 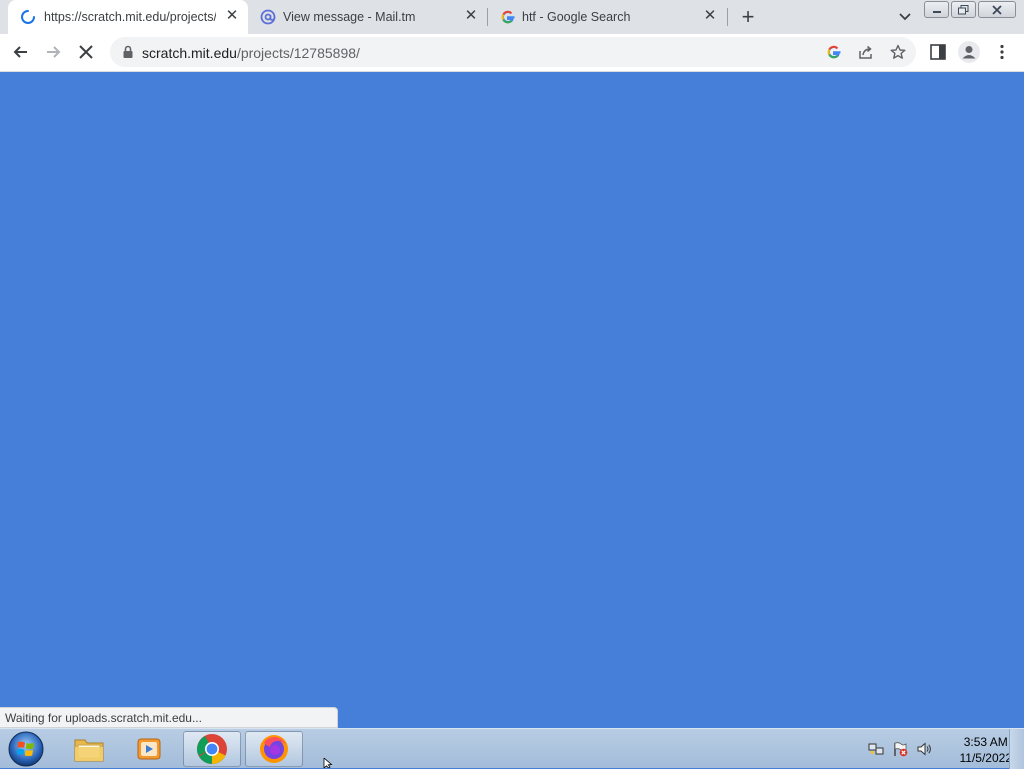 I want to click on tab-title: htf - Google Search, so click(x=576, y=17).